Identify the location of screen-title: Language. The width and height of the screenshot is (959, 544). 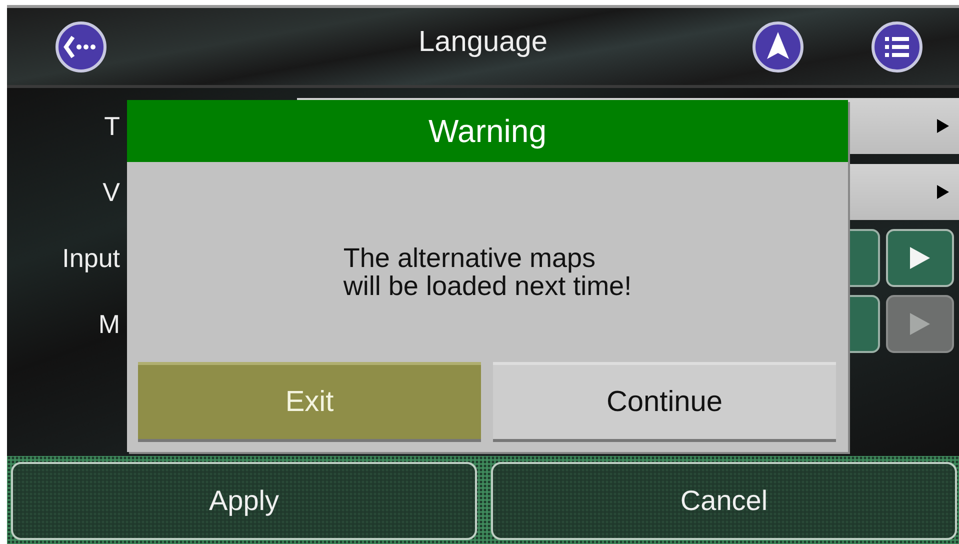
(483, 42).